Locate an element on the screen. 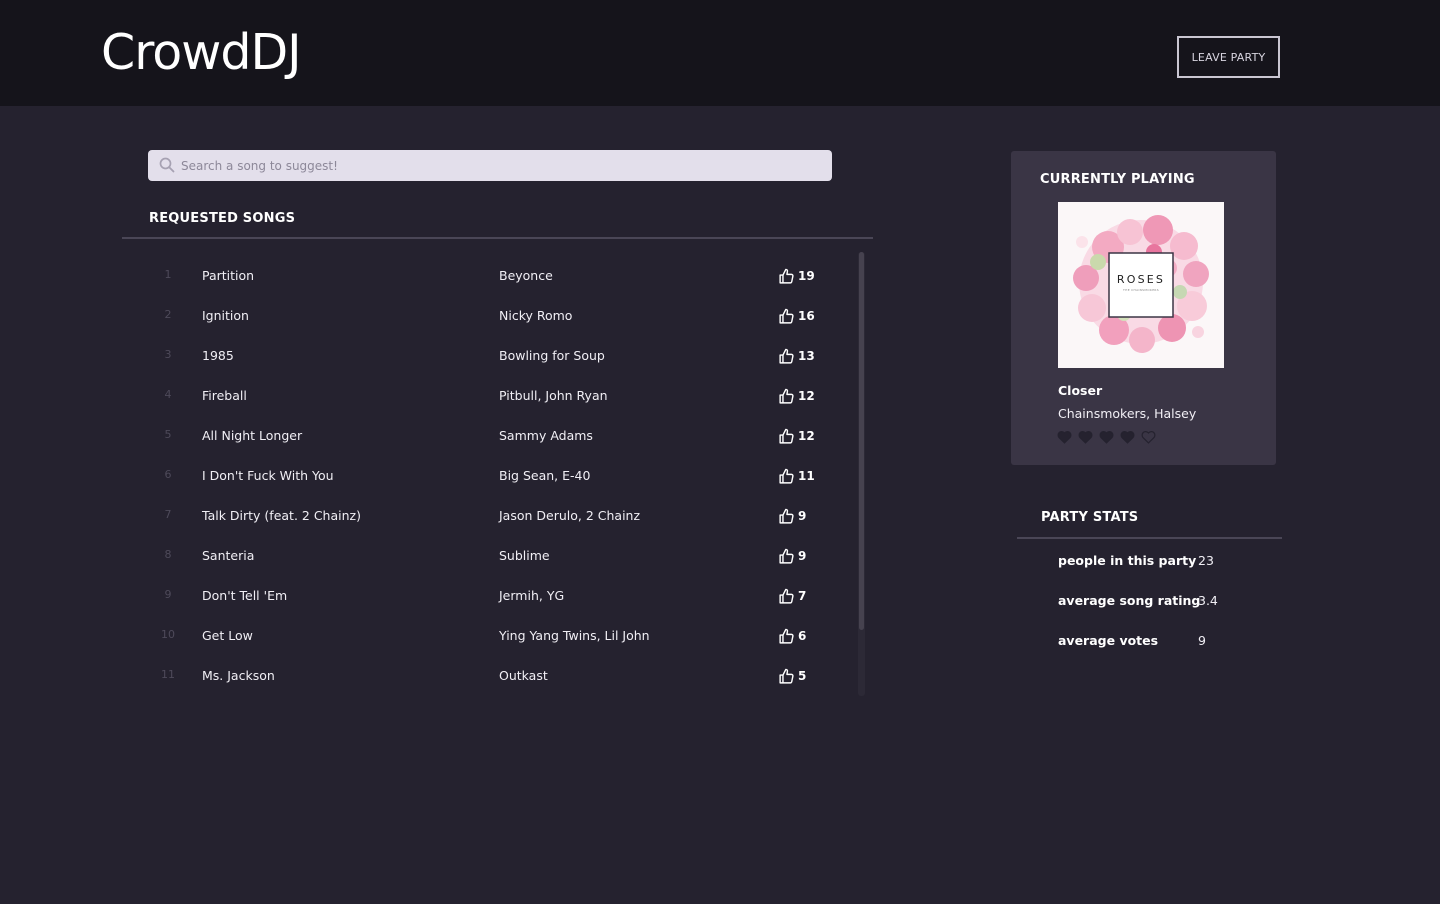  stat-row-average-votes: average votes 9 is located at coordinates (720, 643).